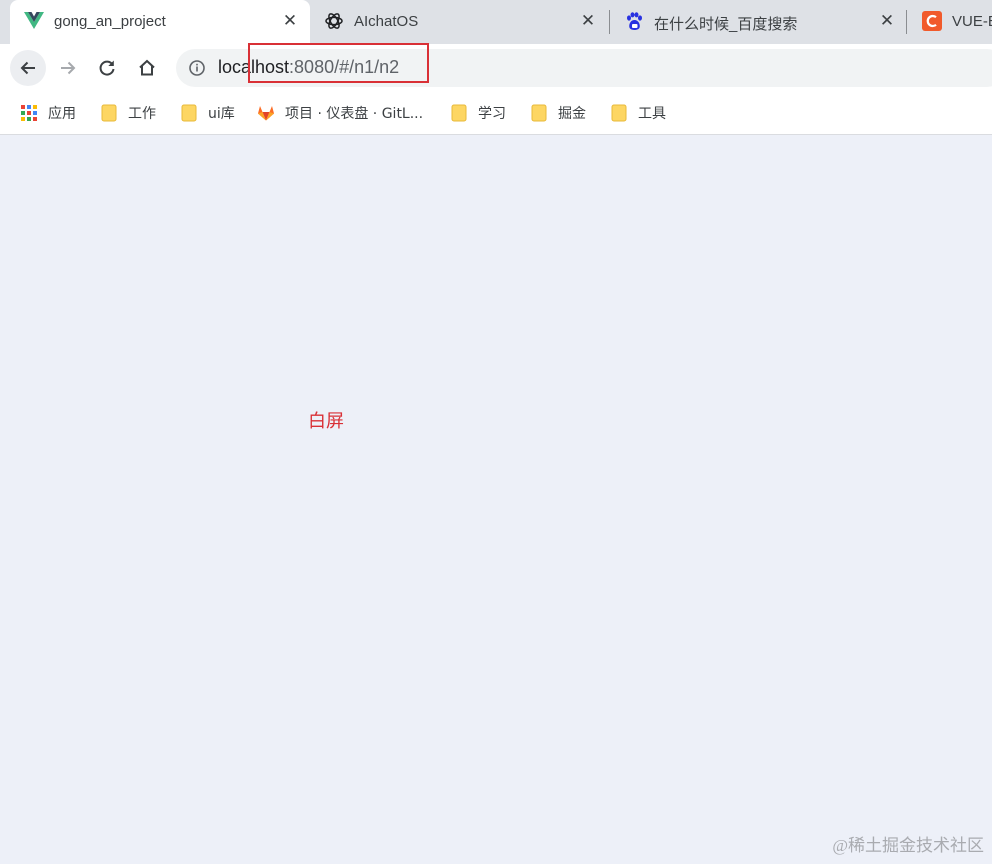 Image resolution: width=992 pixels, height=864 pixels. I want to click on blank-screen-annotation: 白屏, so click(326, 421).